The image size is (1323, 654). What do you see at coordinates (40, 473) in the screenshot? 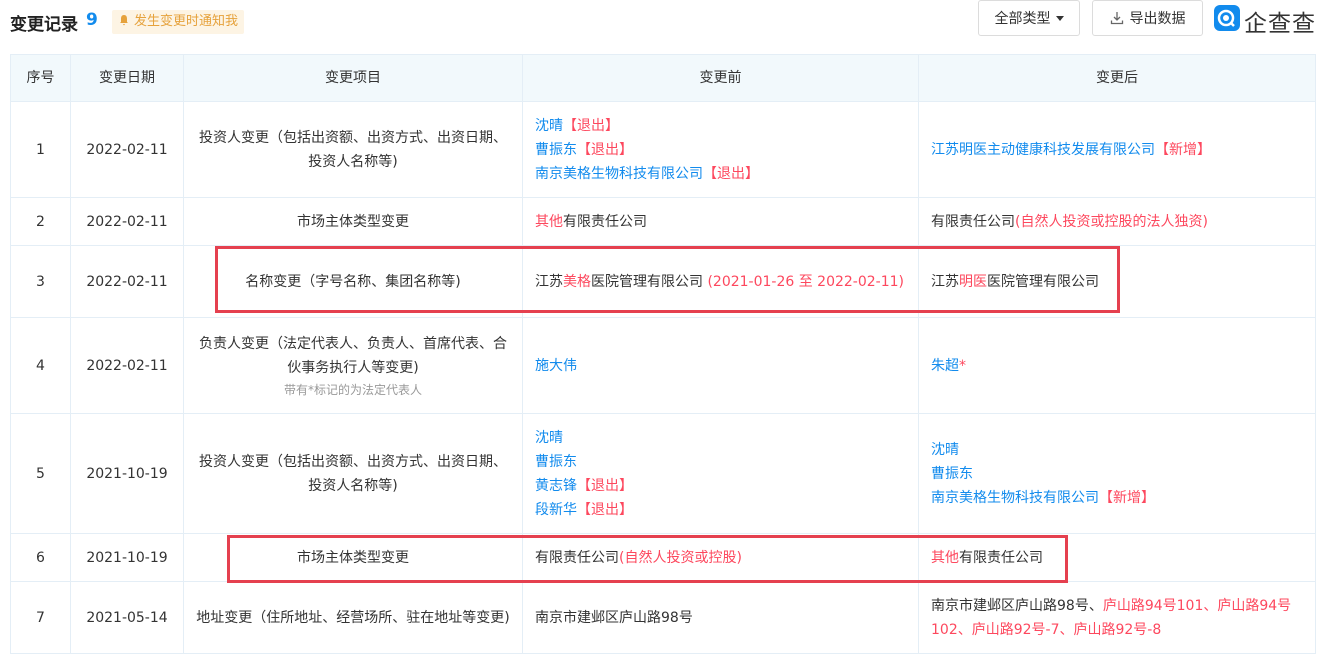
I see `cell-no: 5` at bounding box center [40, 473].